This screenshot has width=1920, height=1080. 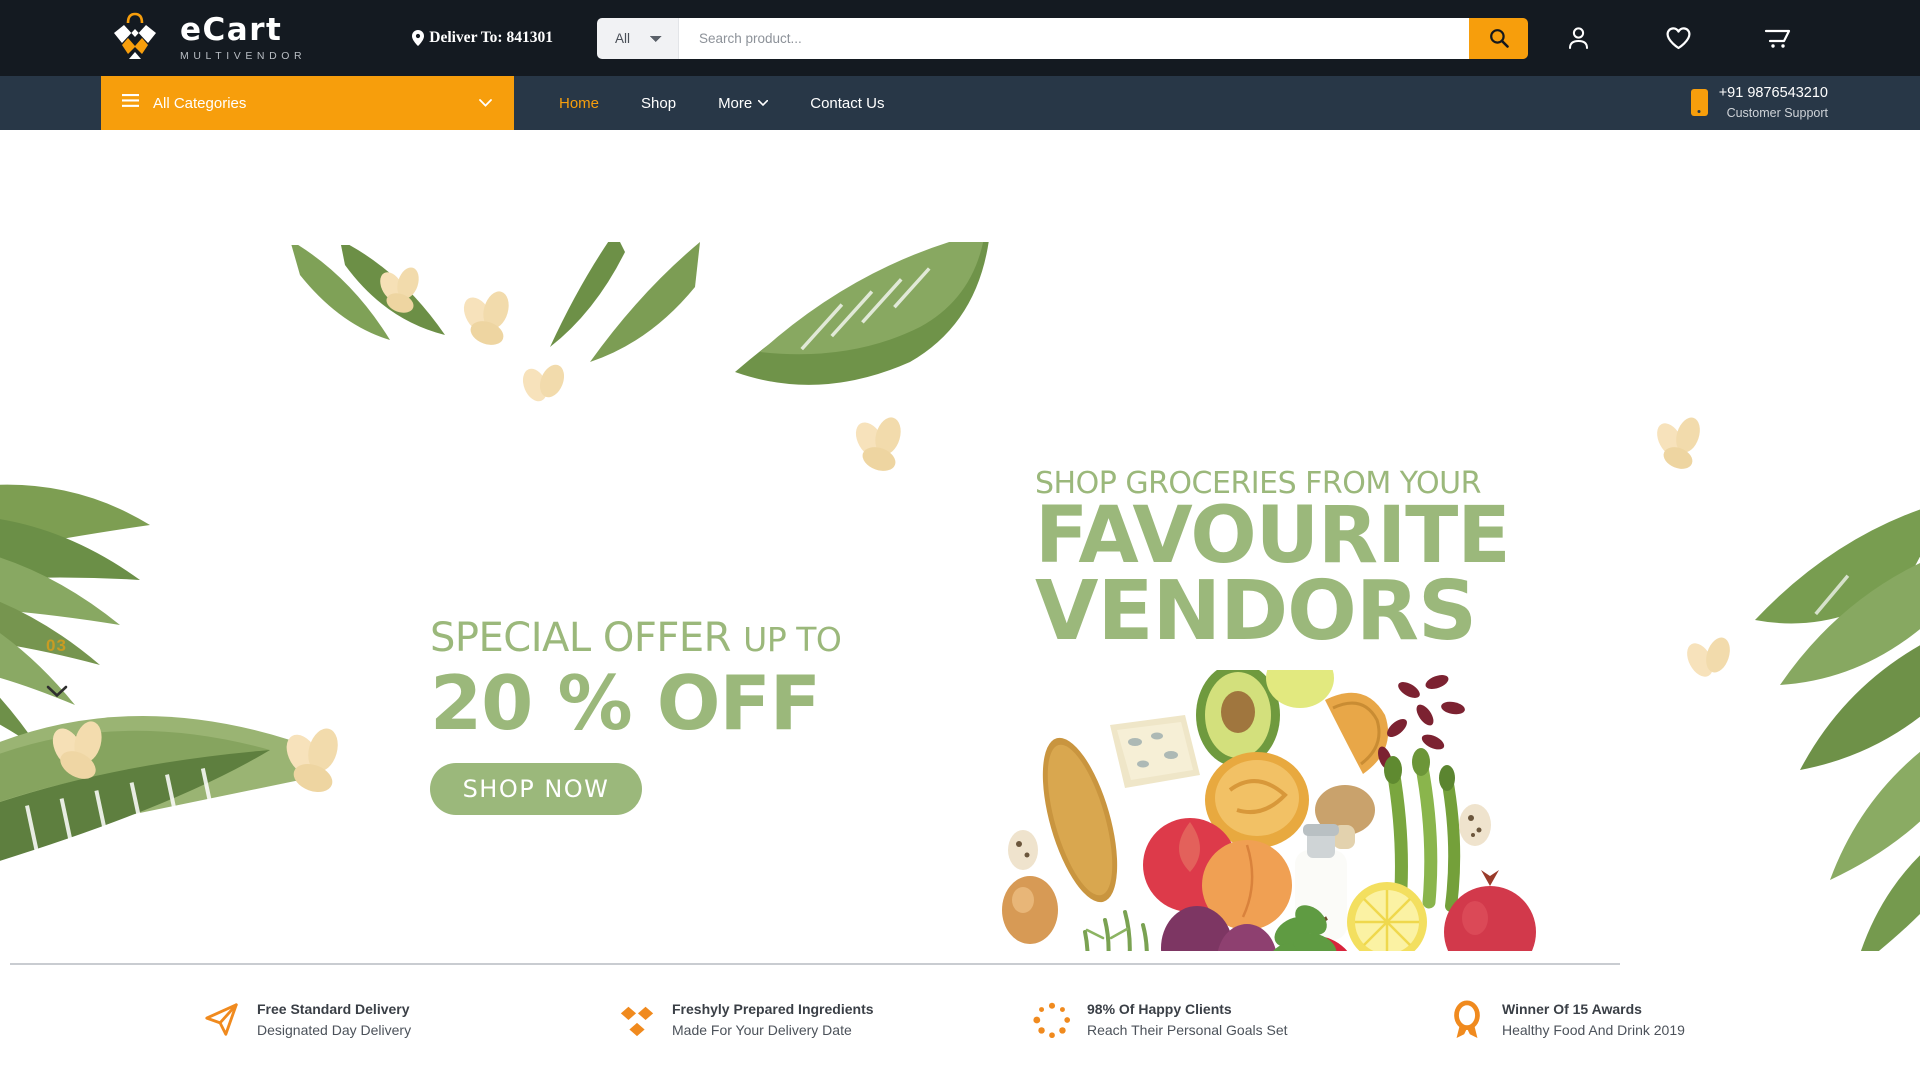 I want to click on logo-brand-name: eCart, so click(x=231, y=29).